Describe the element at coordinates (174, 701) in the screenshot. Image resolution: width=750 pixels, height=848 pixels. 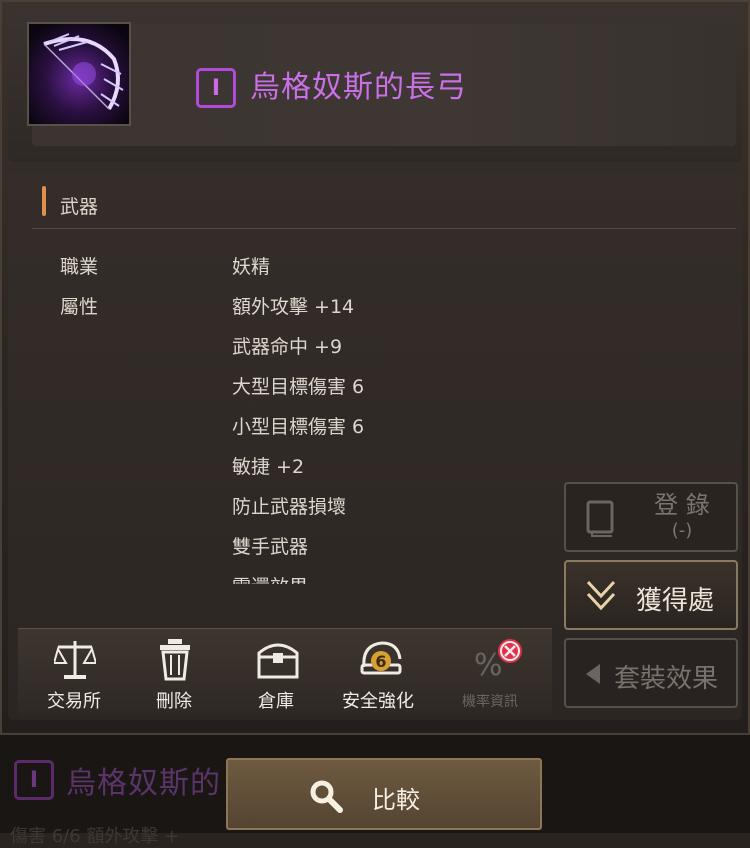
I see `delete-label: 刪除` at that location.